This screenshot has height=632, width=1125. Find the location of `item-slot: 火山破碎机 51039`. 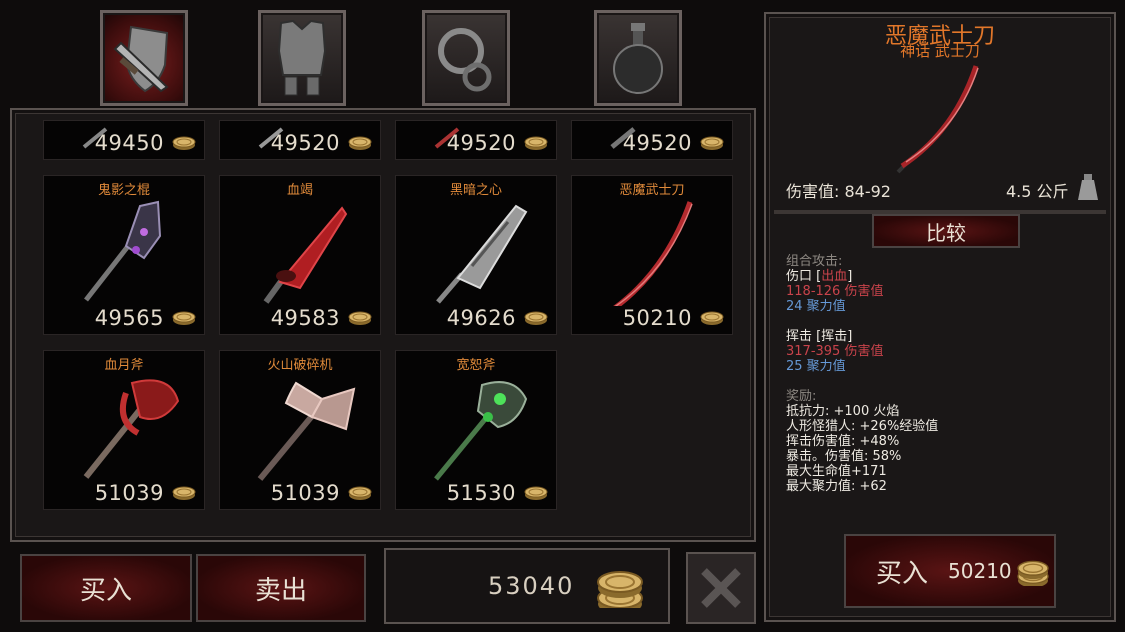

item-slot: 火山破碎机 51039 is located at coordinates (300, 430).